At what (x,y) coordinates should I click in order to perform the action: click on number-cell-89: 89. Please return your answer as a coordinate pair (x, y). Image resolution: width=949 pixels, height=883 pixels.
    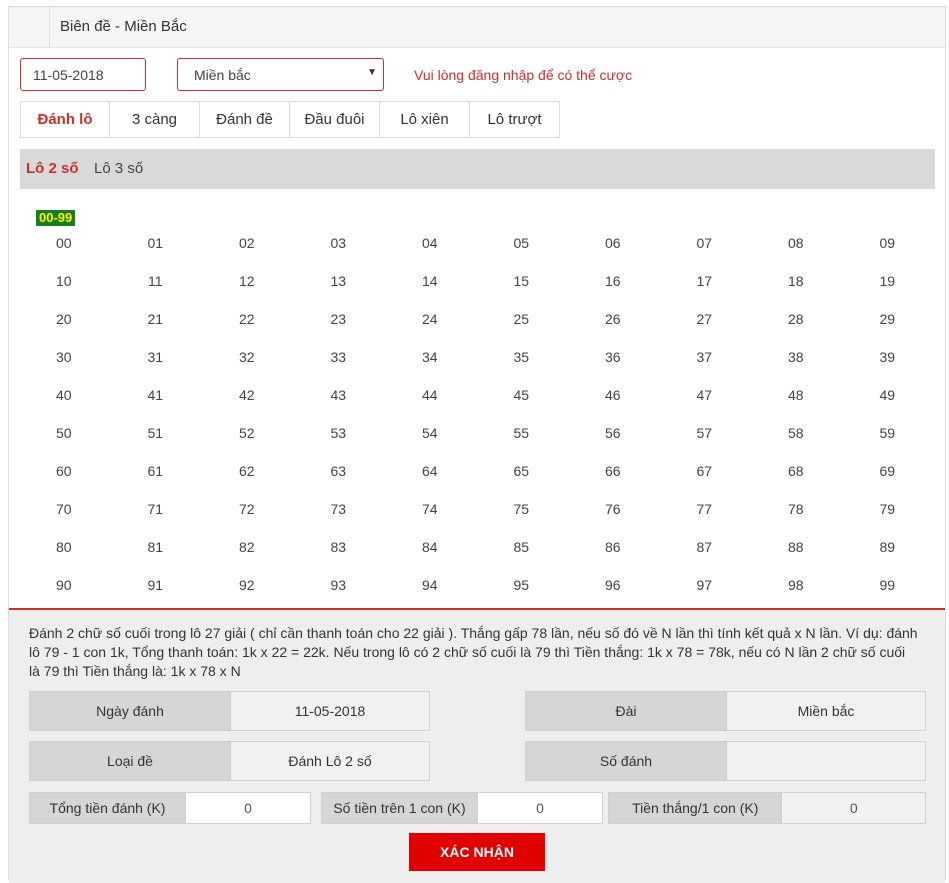
    Looking at the image, I should click on (888, 547).